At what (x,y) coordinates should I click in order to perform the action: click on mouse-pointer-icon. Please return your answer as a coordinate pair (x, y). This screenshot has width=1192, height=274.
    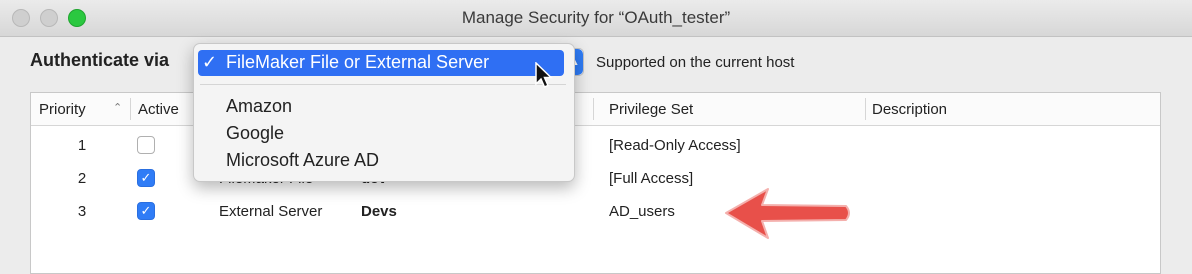
    Looking at the image, I should click on (544, 75).